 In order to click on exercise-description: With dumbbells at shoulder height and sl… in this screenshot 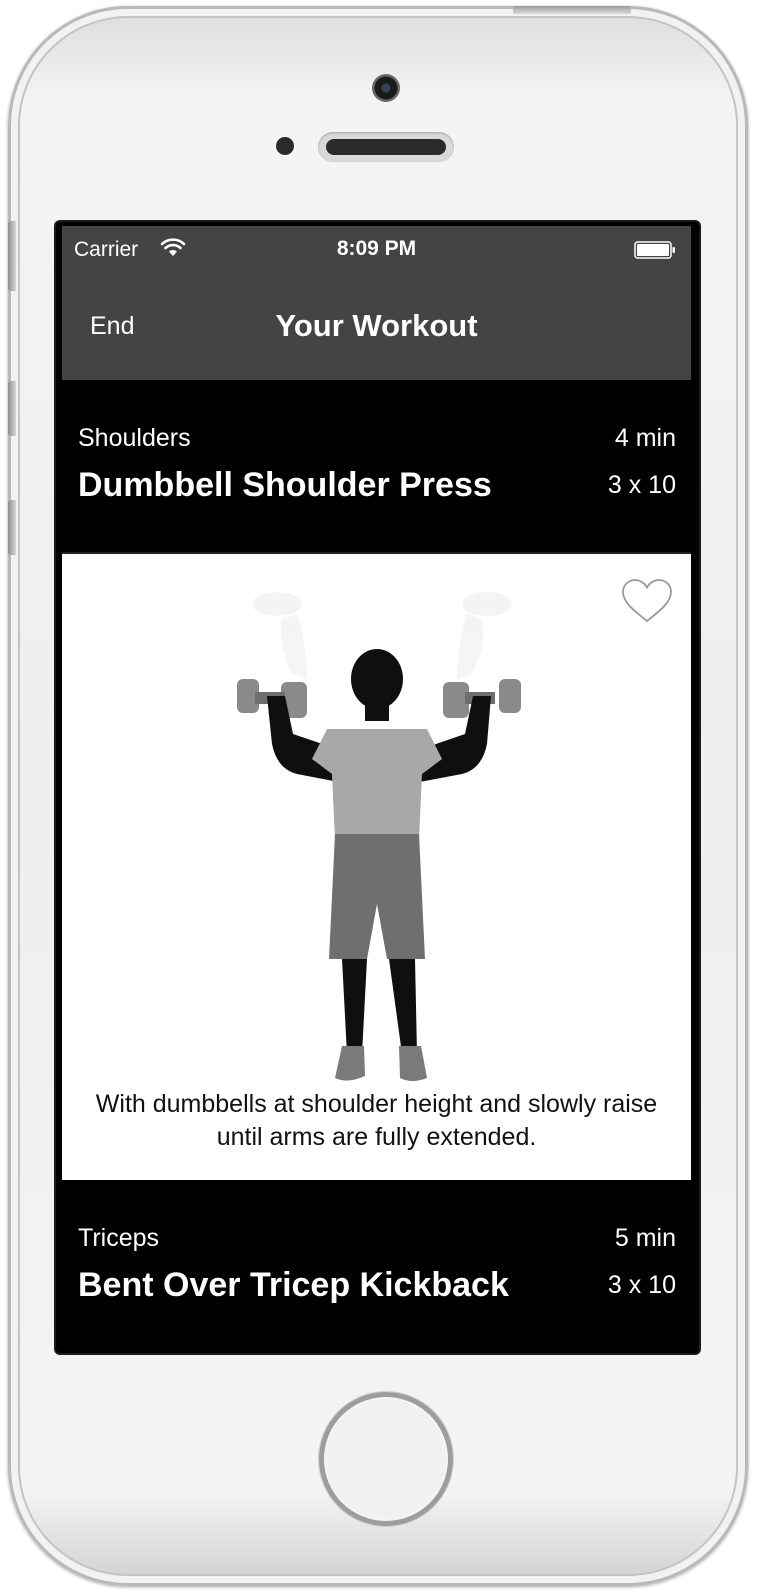, I will do `click(376, 1120)`.